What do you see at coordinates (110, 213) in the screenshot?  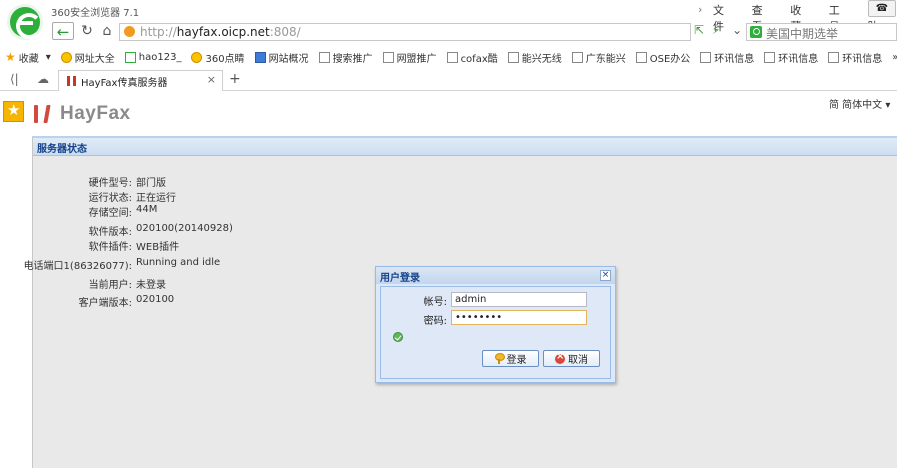 I see `status-label: 存储空间:` at bounding box center [110, 213].